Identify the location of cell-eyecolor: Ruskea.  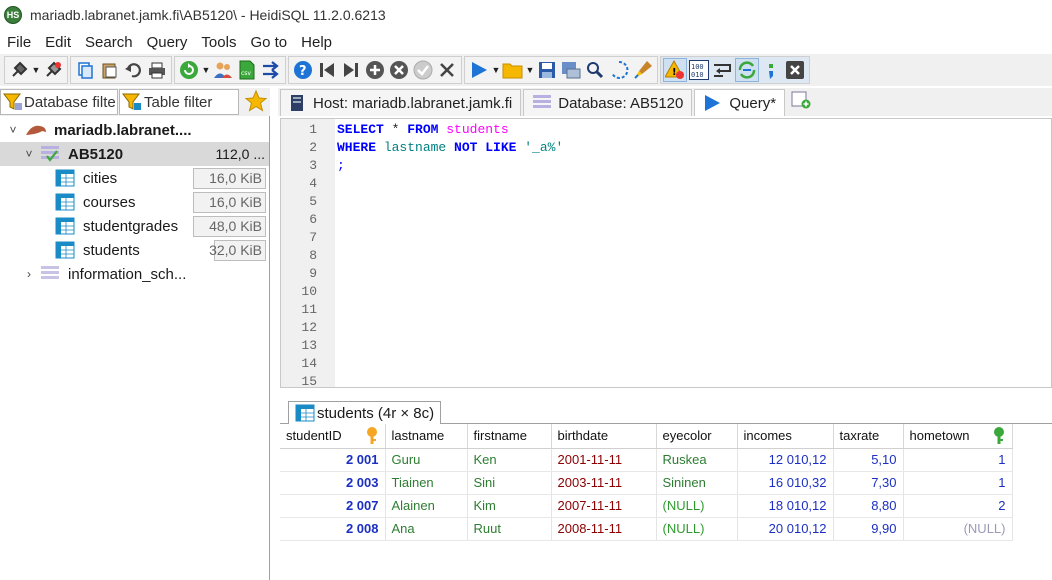
(697, 460).